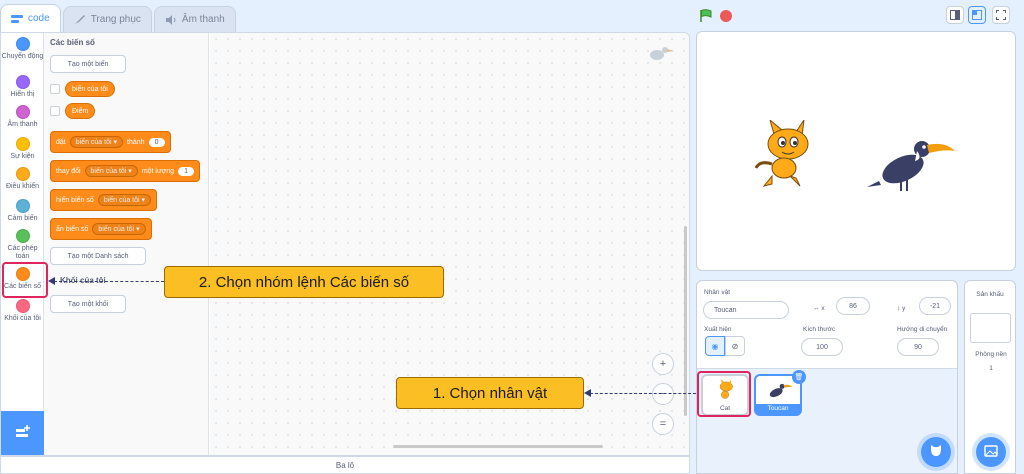 The height and width of the screenshot is (474, 1024). I want to click on choose-backdrop-button, so click(991, 452).